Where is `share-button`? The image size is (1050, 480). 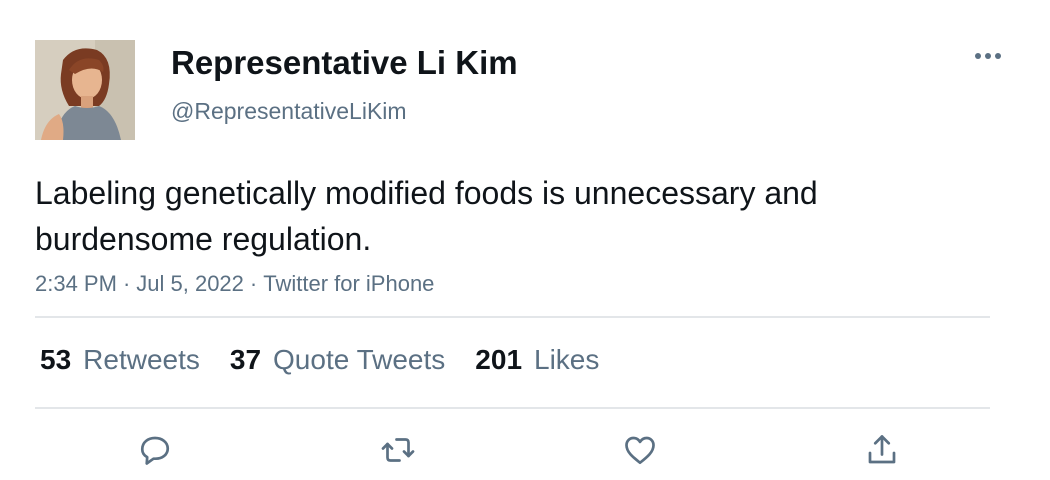
share-button is located at coordinates (882, 450).